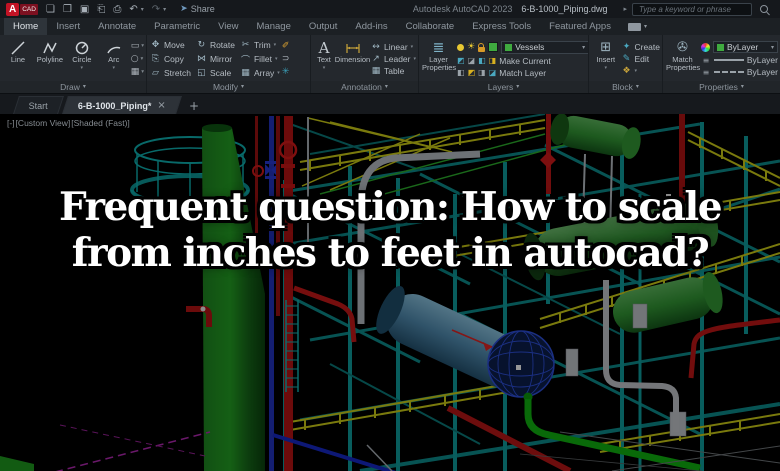  What do you see at coordinates (286, 46) in the screenshot?
I see `erase-button: ✐` at bounding box center [286, 46].